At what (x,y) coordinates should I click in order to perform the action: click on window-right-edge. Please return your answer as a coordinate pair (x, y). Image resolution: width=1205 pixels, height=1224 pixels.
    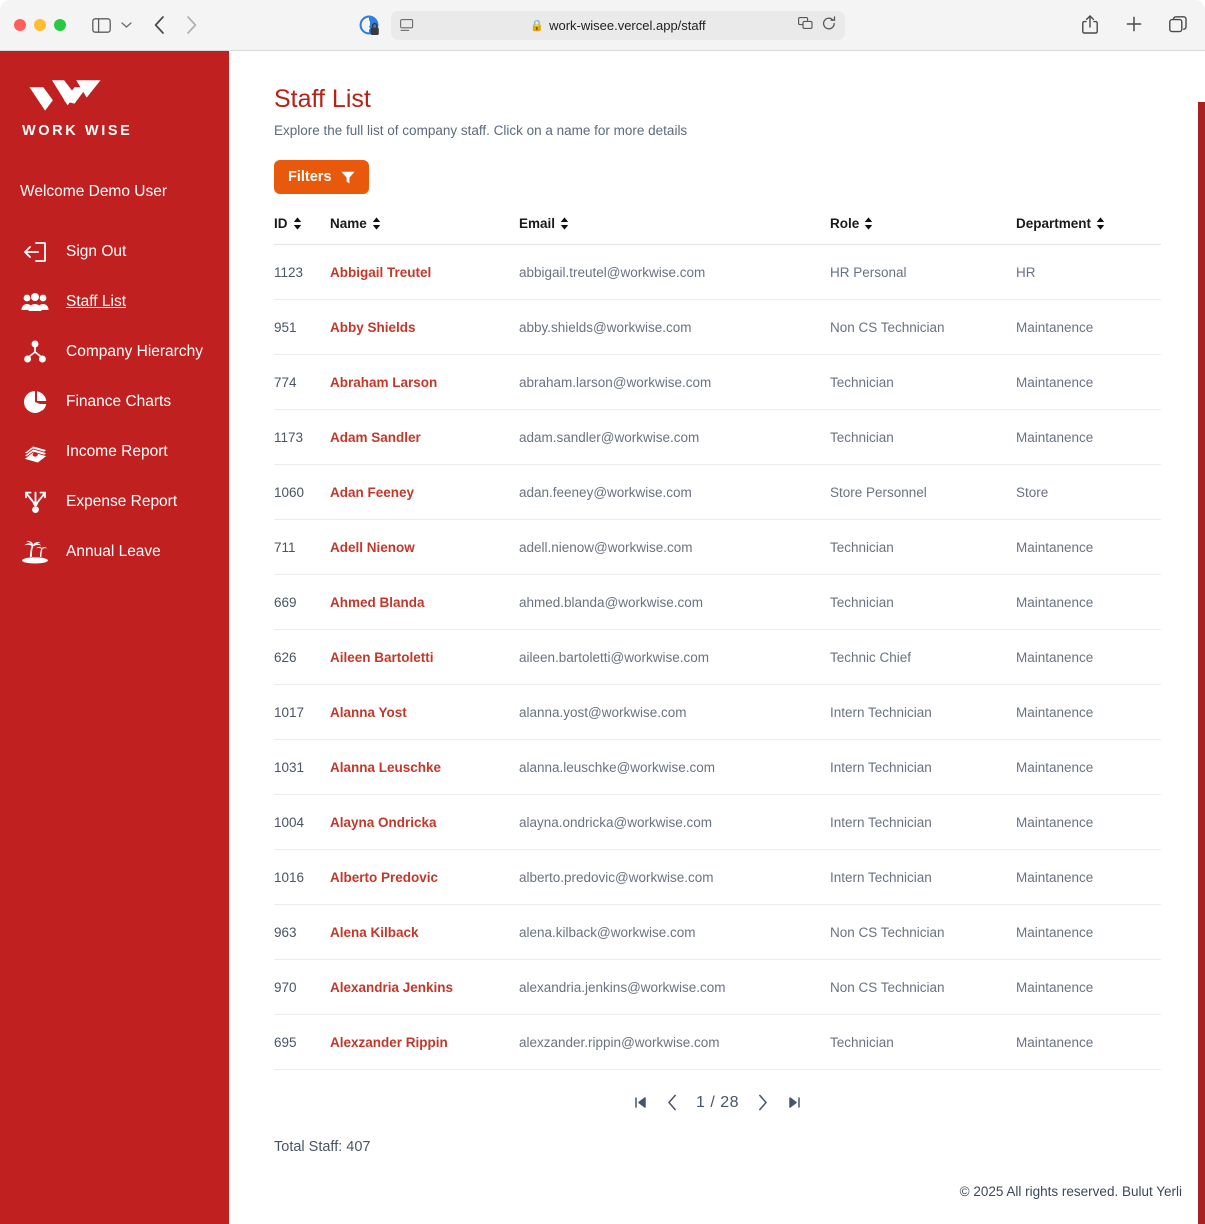
    Looking at the image, I should click on (1201, 663).